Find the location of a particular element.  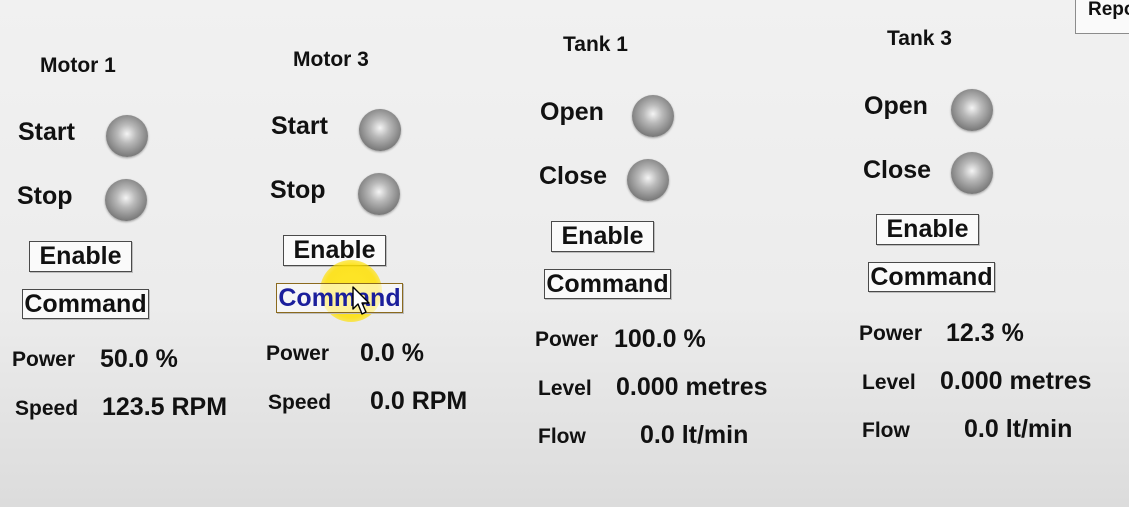

power-value: 0.0 % is located at coordinates (392, 353).